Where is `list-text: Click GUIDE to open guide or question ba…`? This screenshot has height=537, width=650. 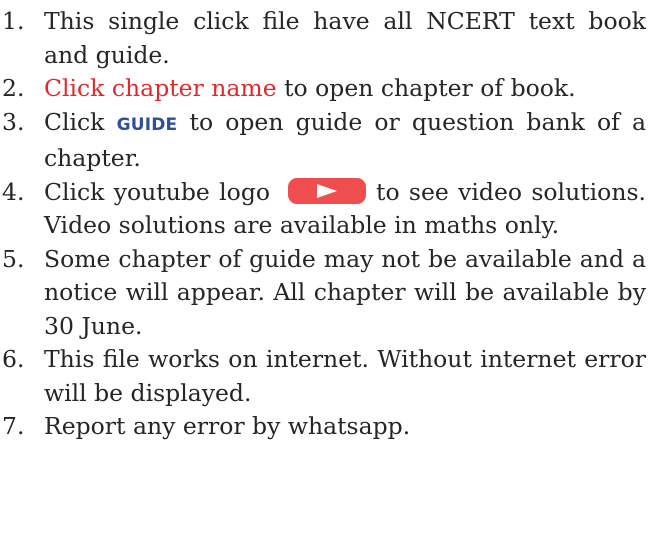 list-text: Click GUIDE to open guide or question ba… is located at coordinates (345, 141).